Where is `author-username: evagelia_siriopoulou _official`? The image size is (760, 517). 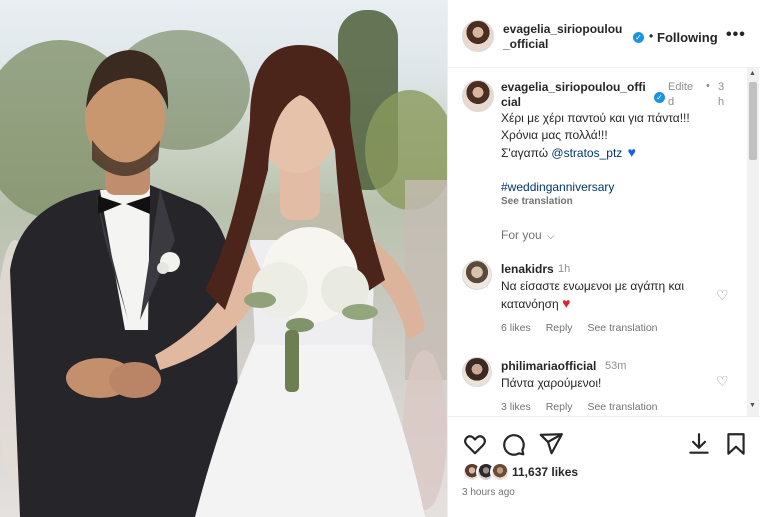 author-username: evagelia_siriopoulou _official is located at coordinates (578, 37).